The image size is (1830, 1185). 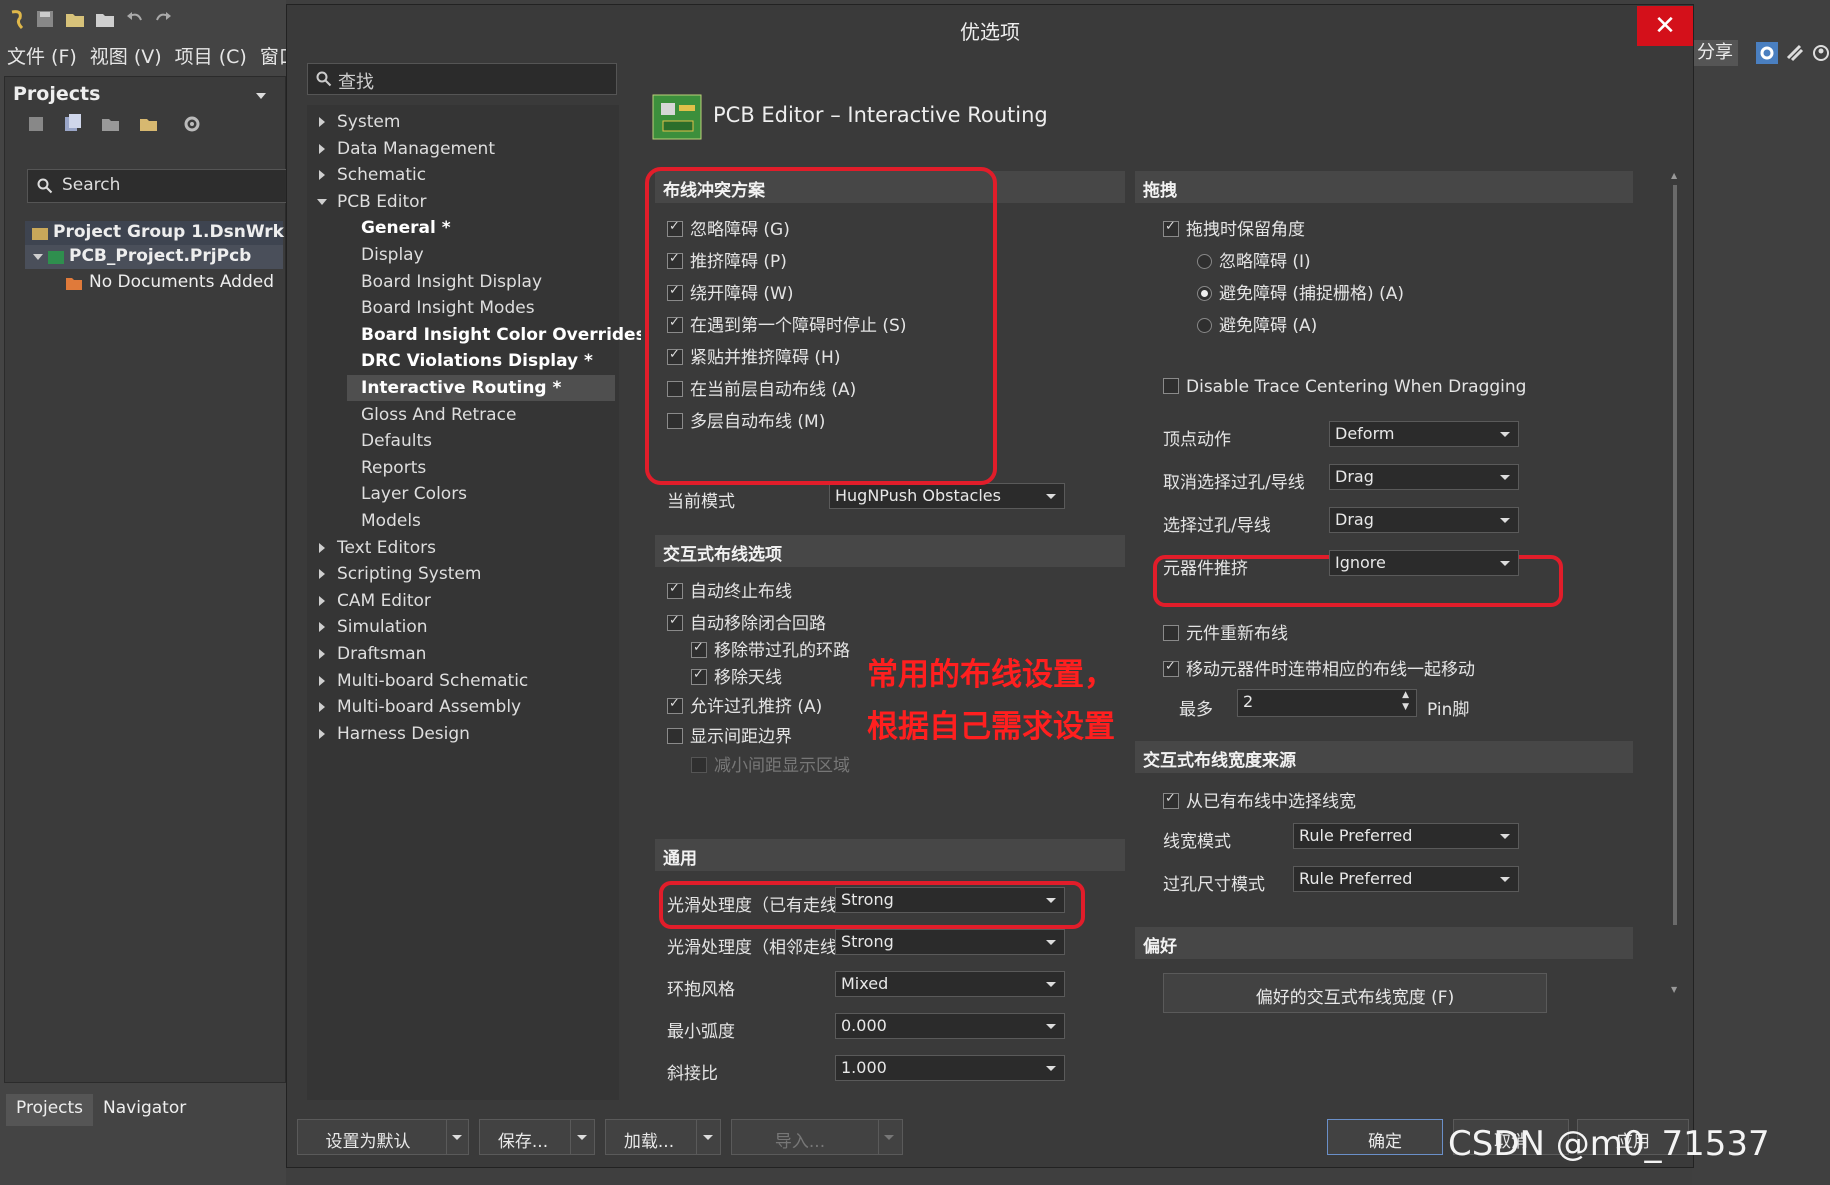 I want to click on general-field-1-dropdown: Strong, so click(x=950, y=942).